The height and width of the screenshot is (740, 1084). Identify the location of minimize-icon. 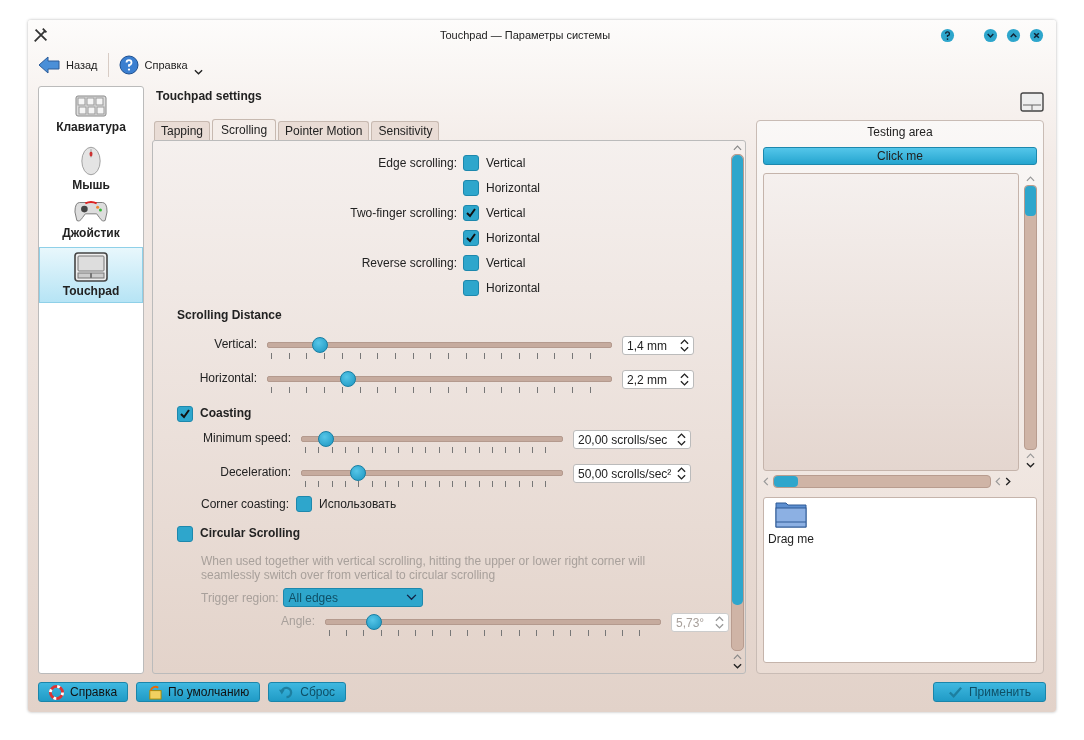
(990, 35).